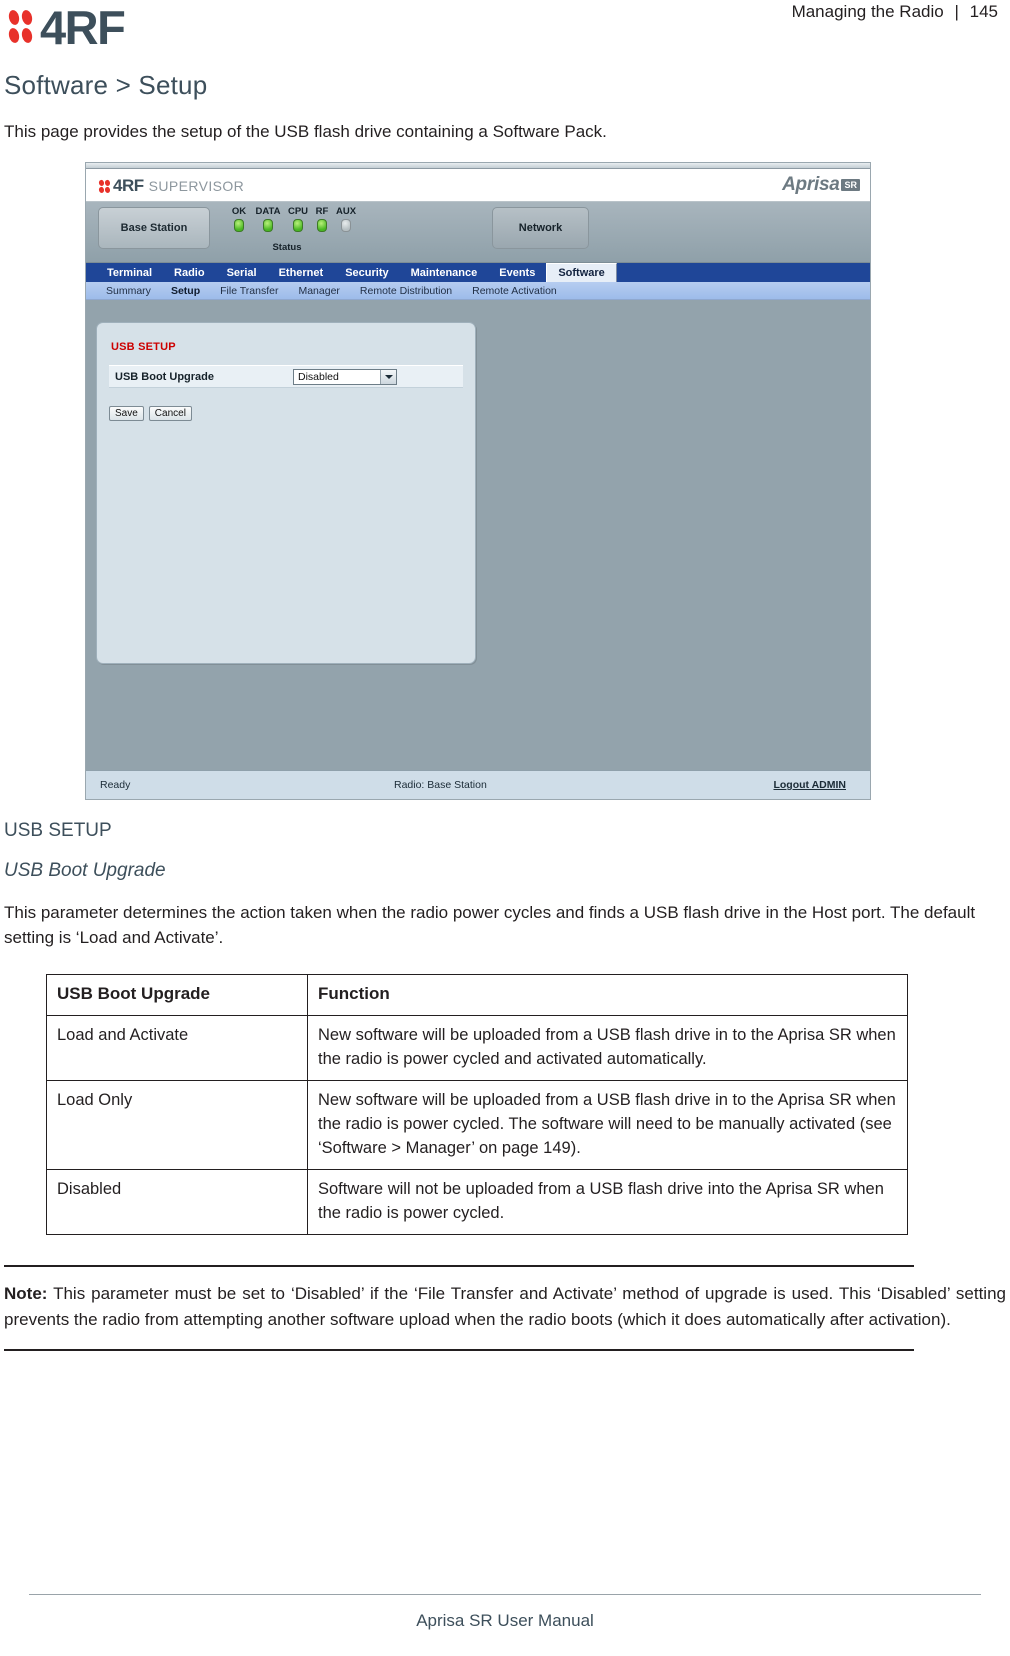 This screenshot has height=1656, width=1010. Describe the element at coordinates (517, 272) in the screenshot. I see `tab-events: Events` at that location.